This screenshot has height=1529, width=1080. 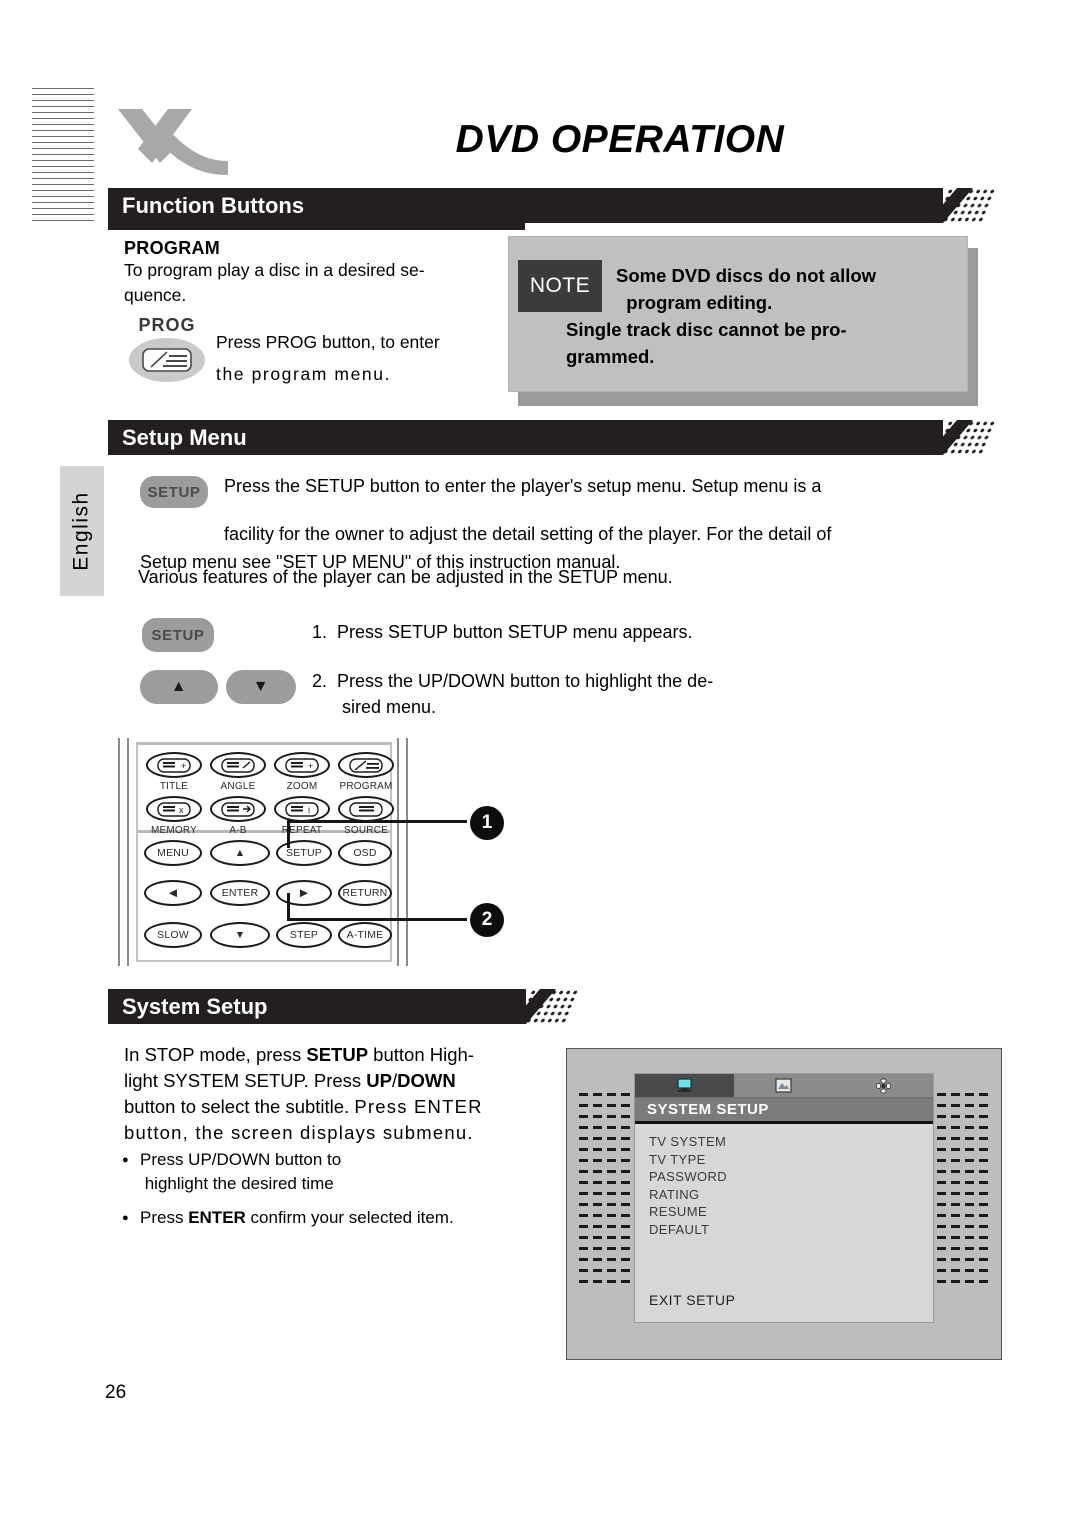 I want to click on note-line-2: program editing., so click(x=699, y=302).